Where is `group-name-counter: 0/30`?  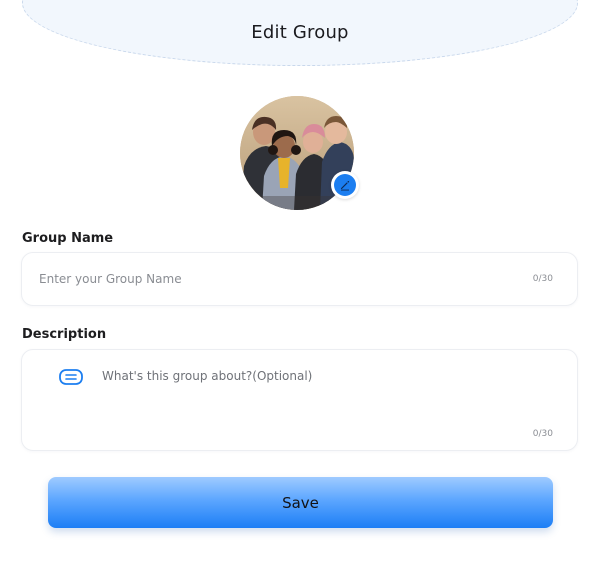 group-name-counter: 0/30 is located at coordinates (542, 279).